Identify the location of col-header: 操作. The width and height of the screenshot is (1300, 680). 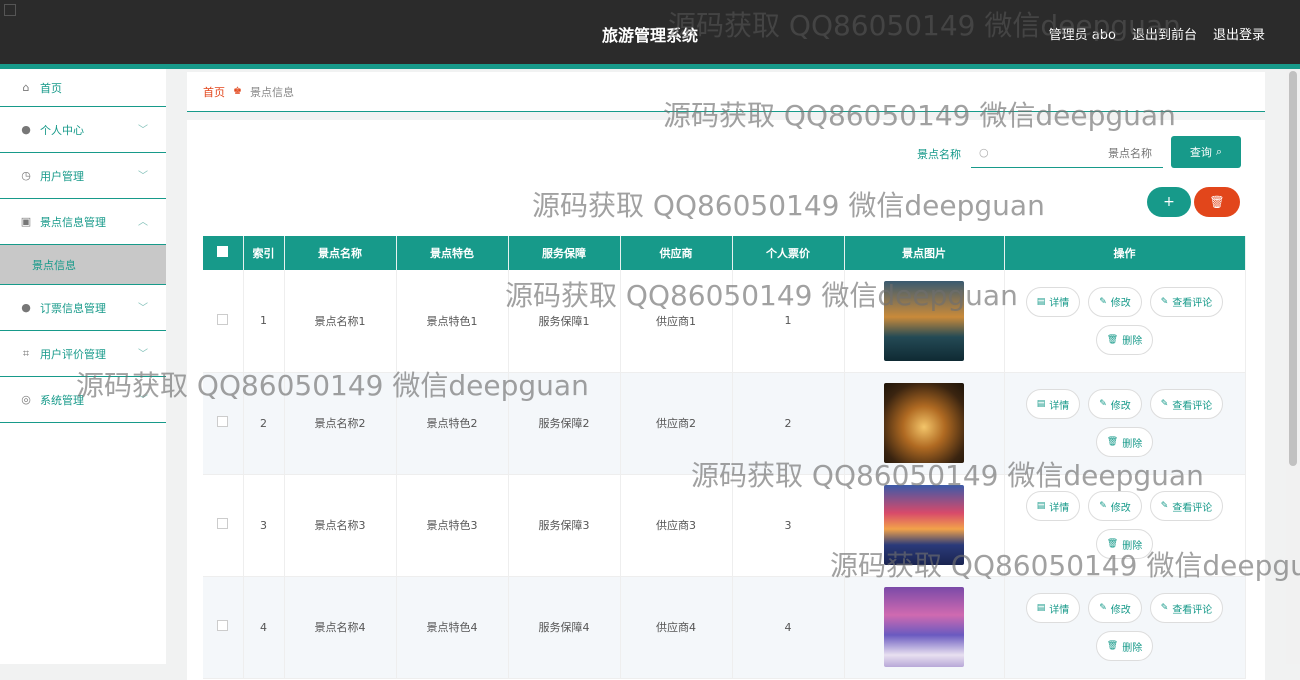
(1125, 253).